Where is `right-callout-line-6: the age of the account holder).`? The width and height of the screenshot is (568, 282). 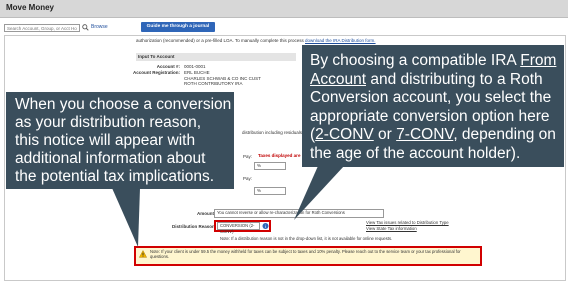
right-callout-line-6: the age of the account holder). is located at coordinates (415, 153).